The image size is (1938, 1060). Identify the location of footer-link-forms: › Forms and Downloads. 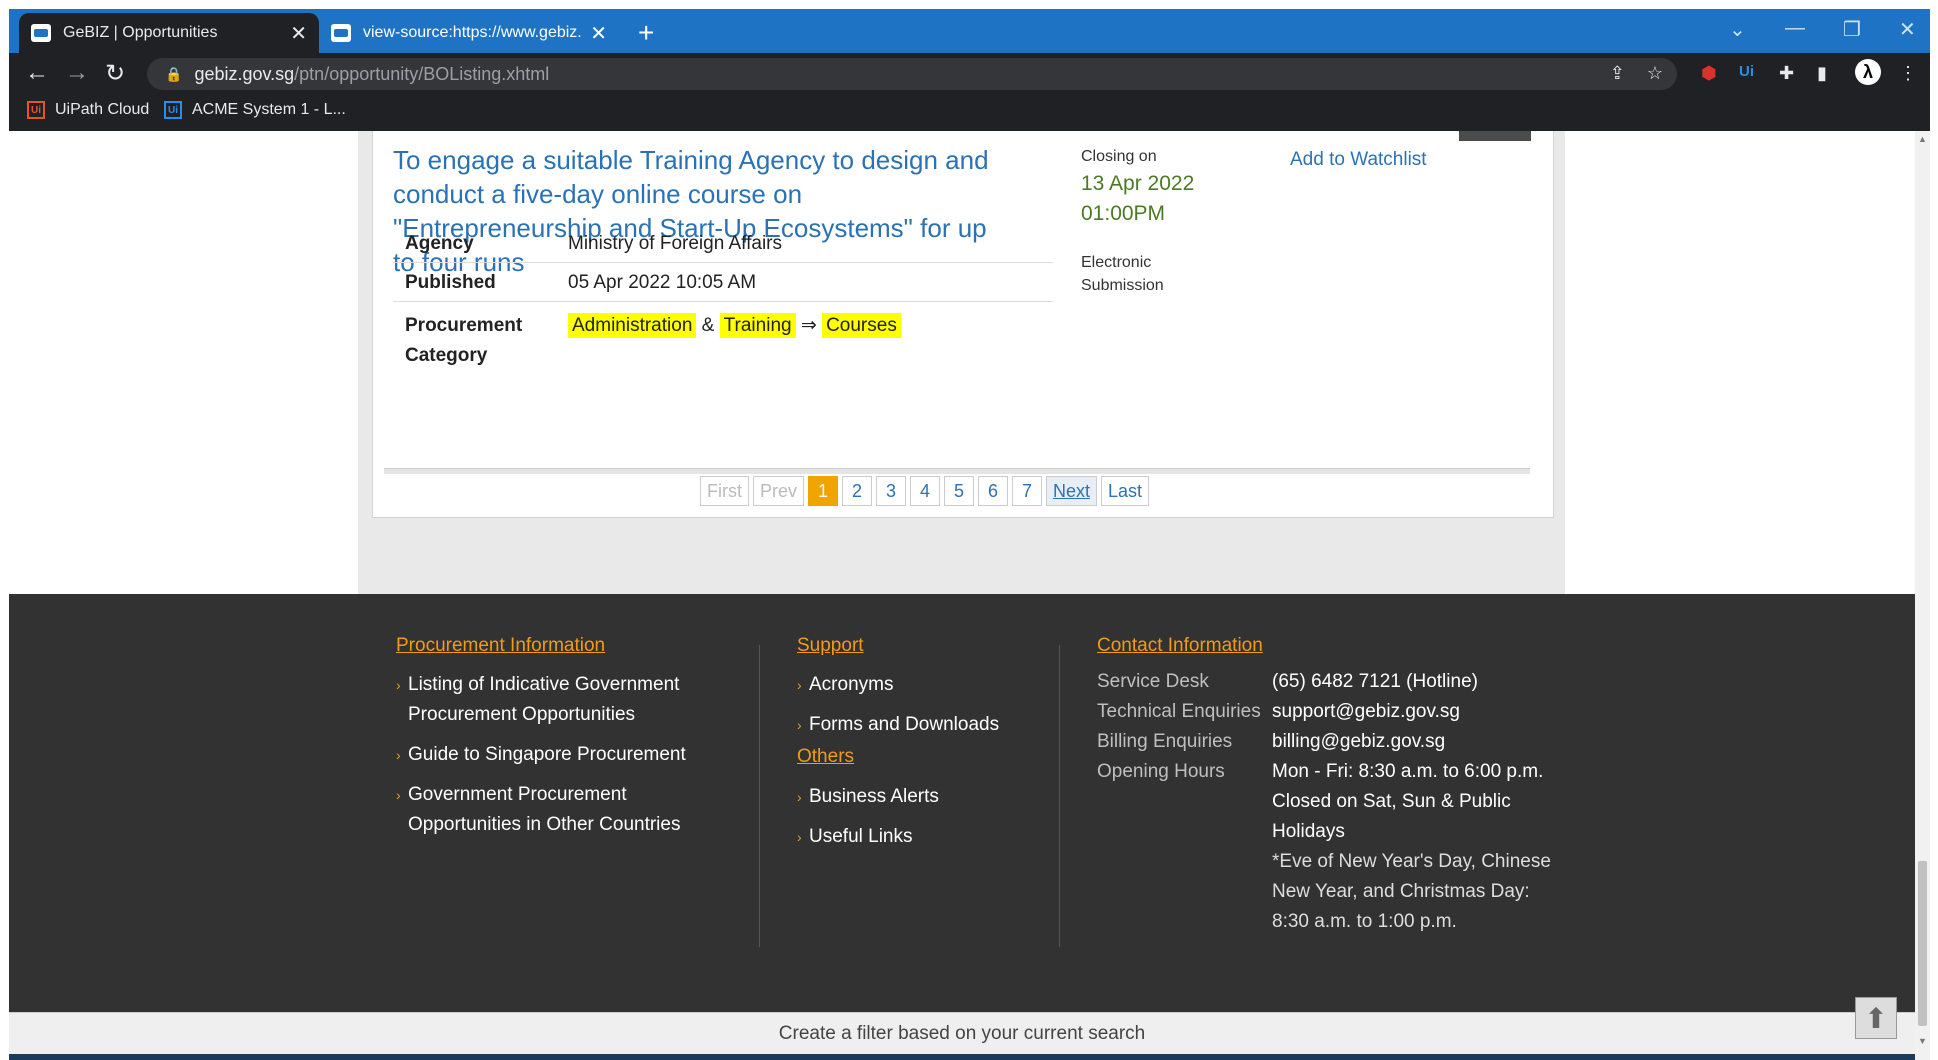
(898, 725).